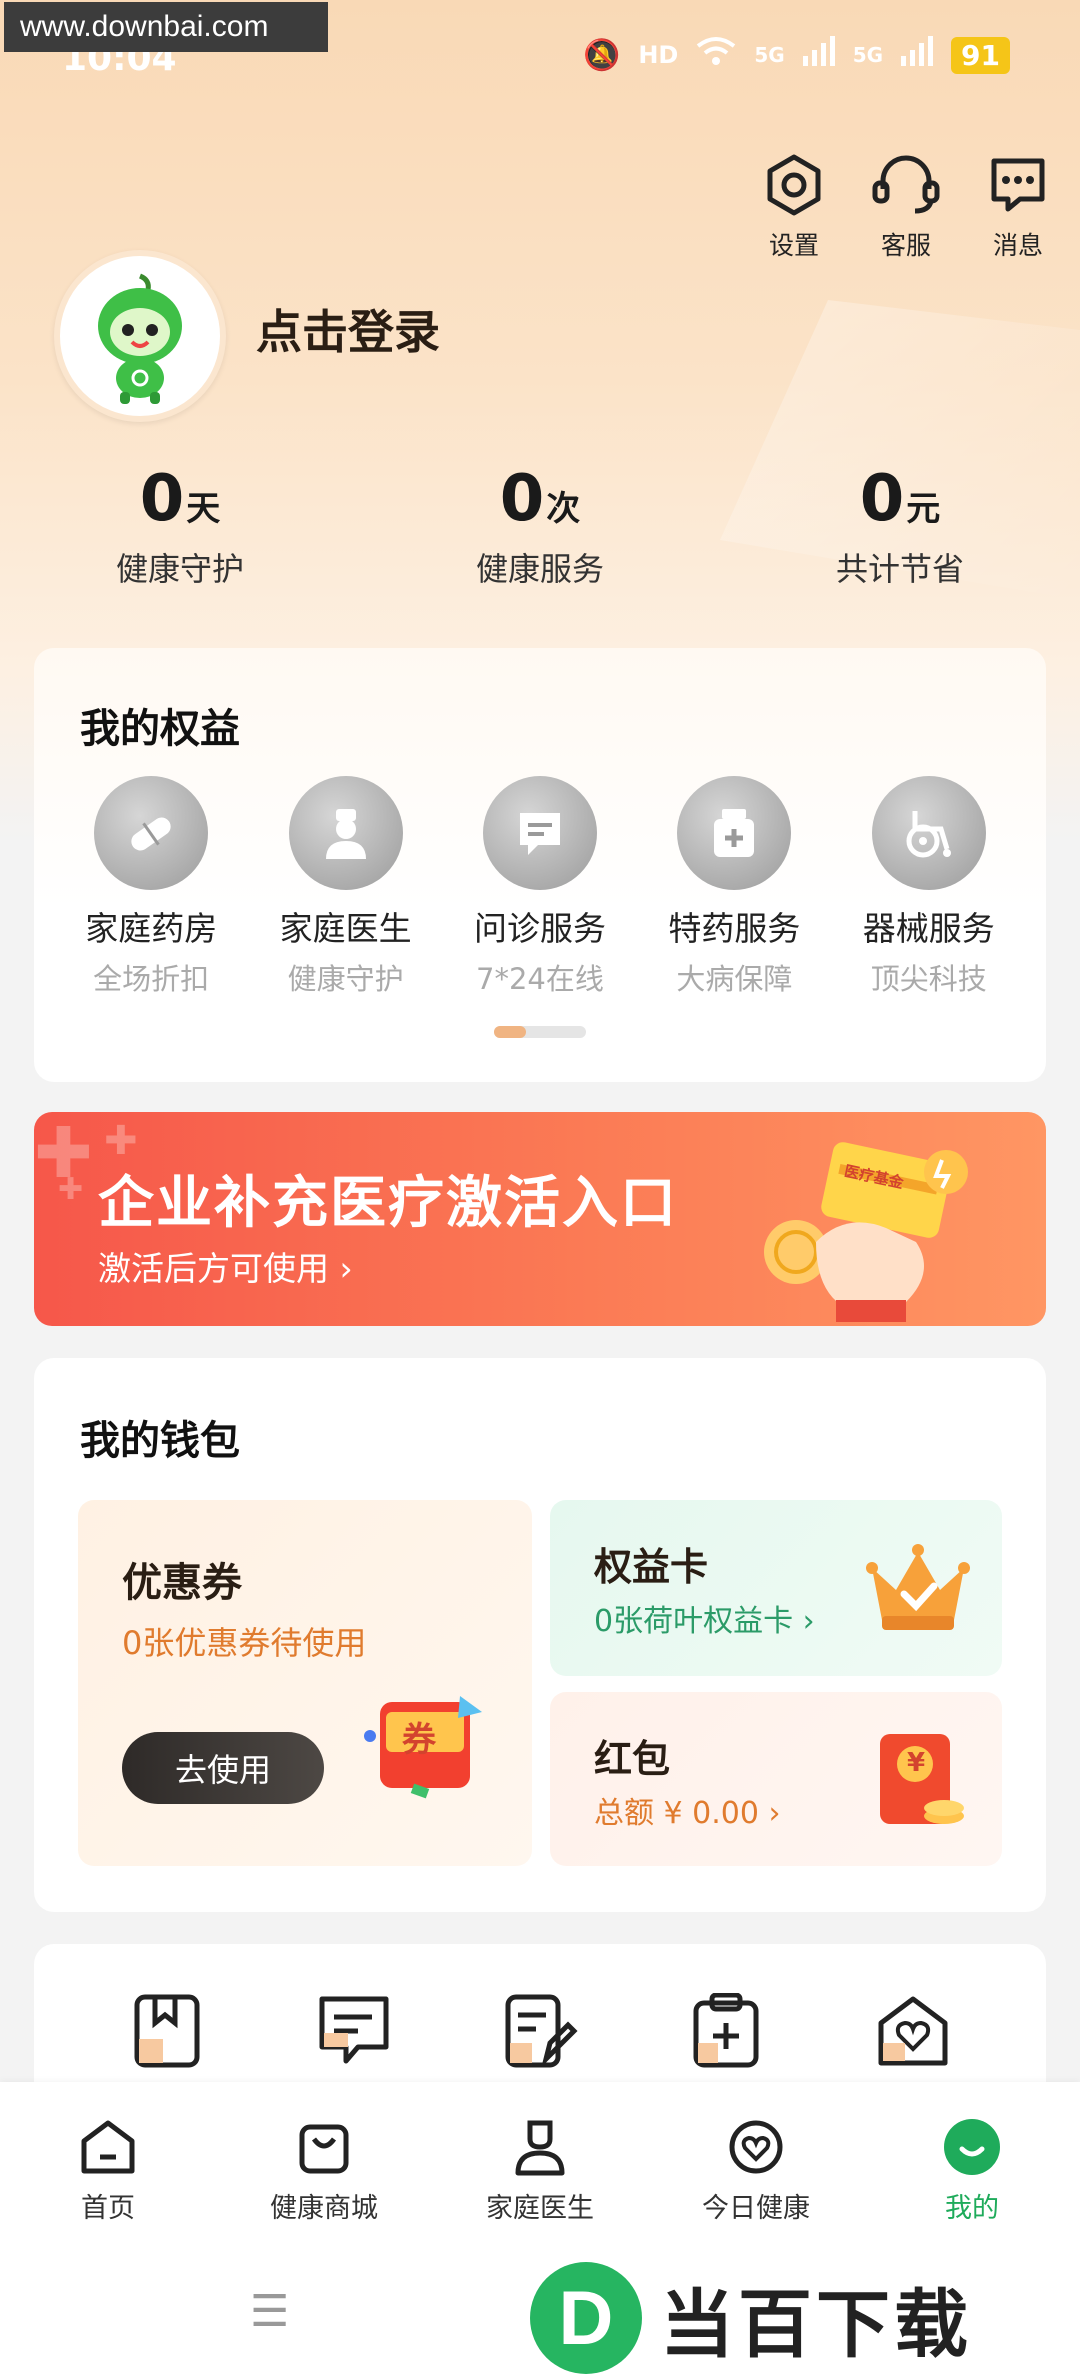 The height and width of the screenshot is (2376, 1080). I want to click on battery-indicator: 91, so click(980, 55).